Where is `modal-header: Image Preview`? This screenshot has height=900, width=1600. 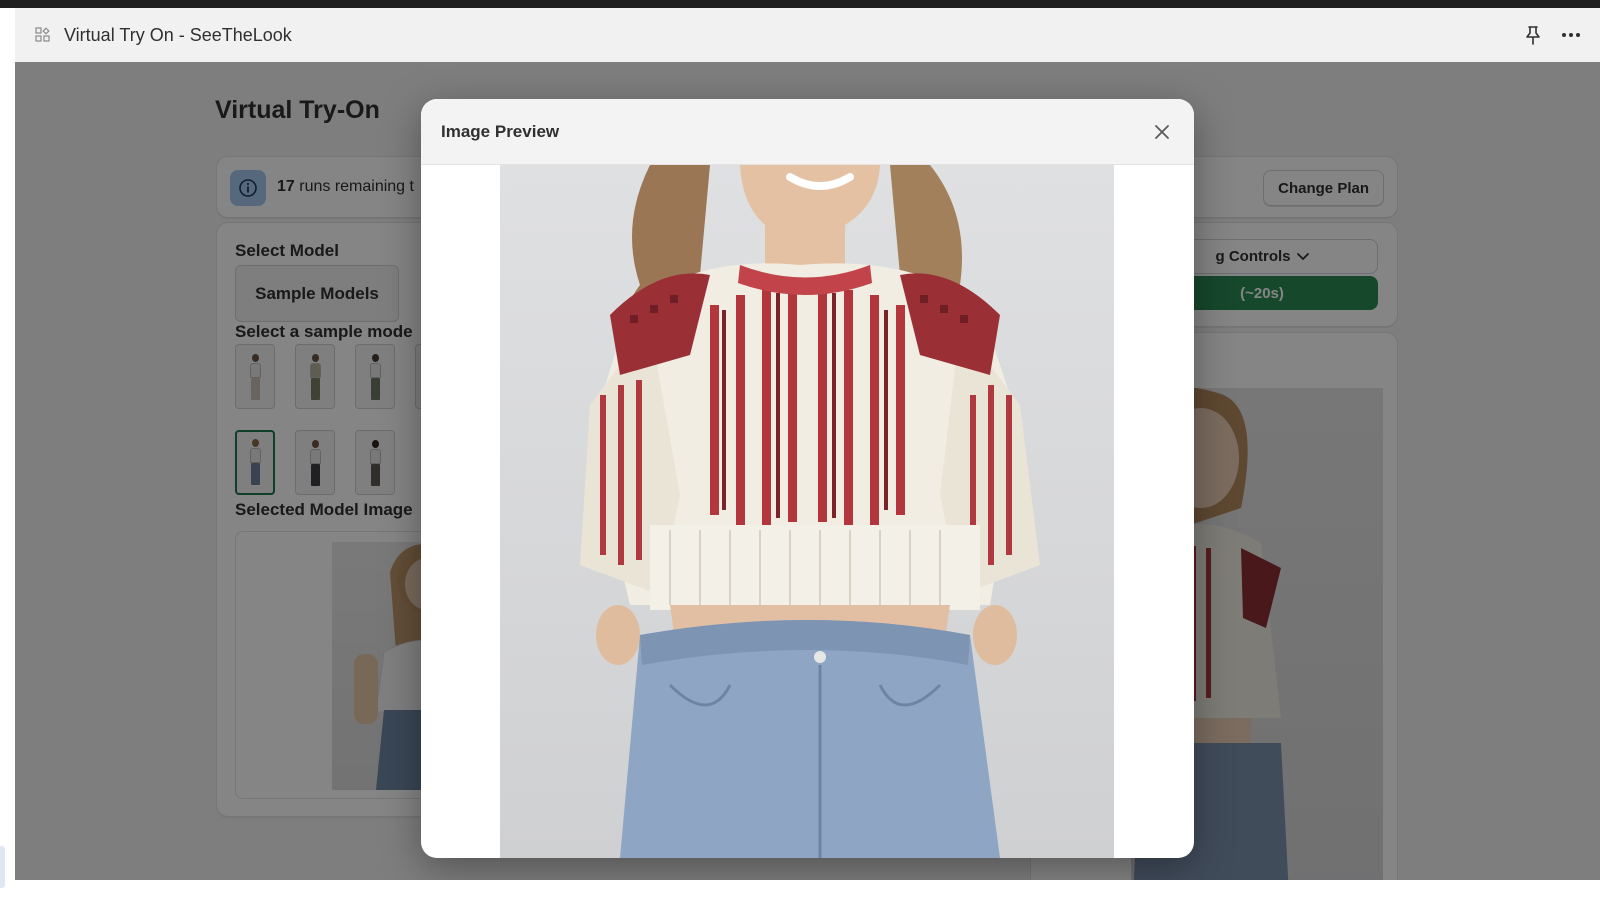 modal-header: Image Preview is located at coordinates (807, 132).